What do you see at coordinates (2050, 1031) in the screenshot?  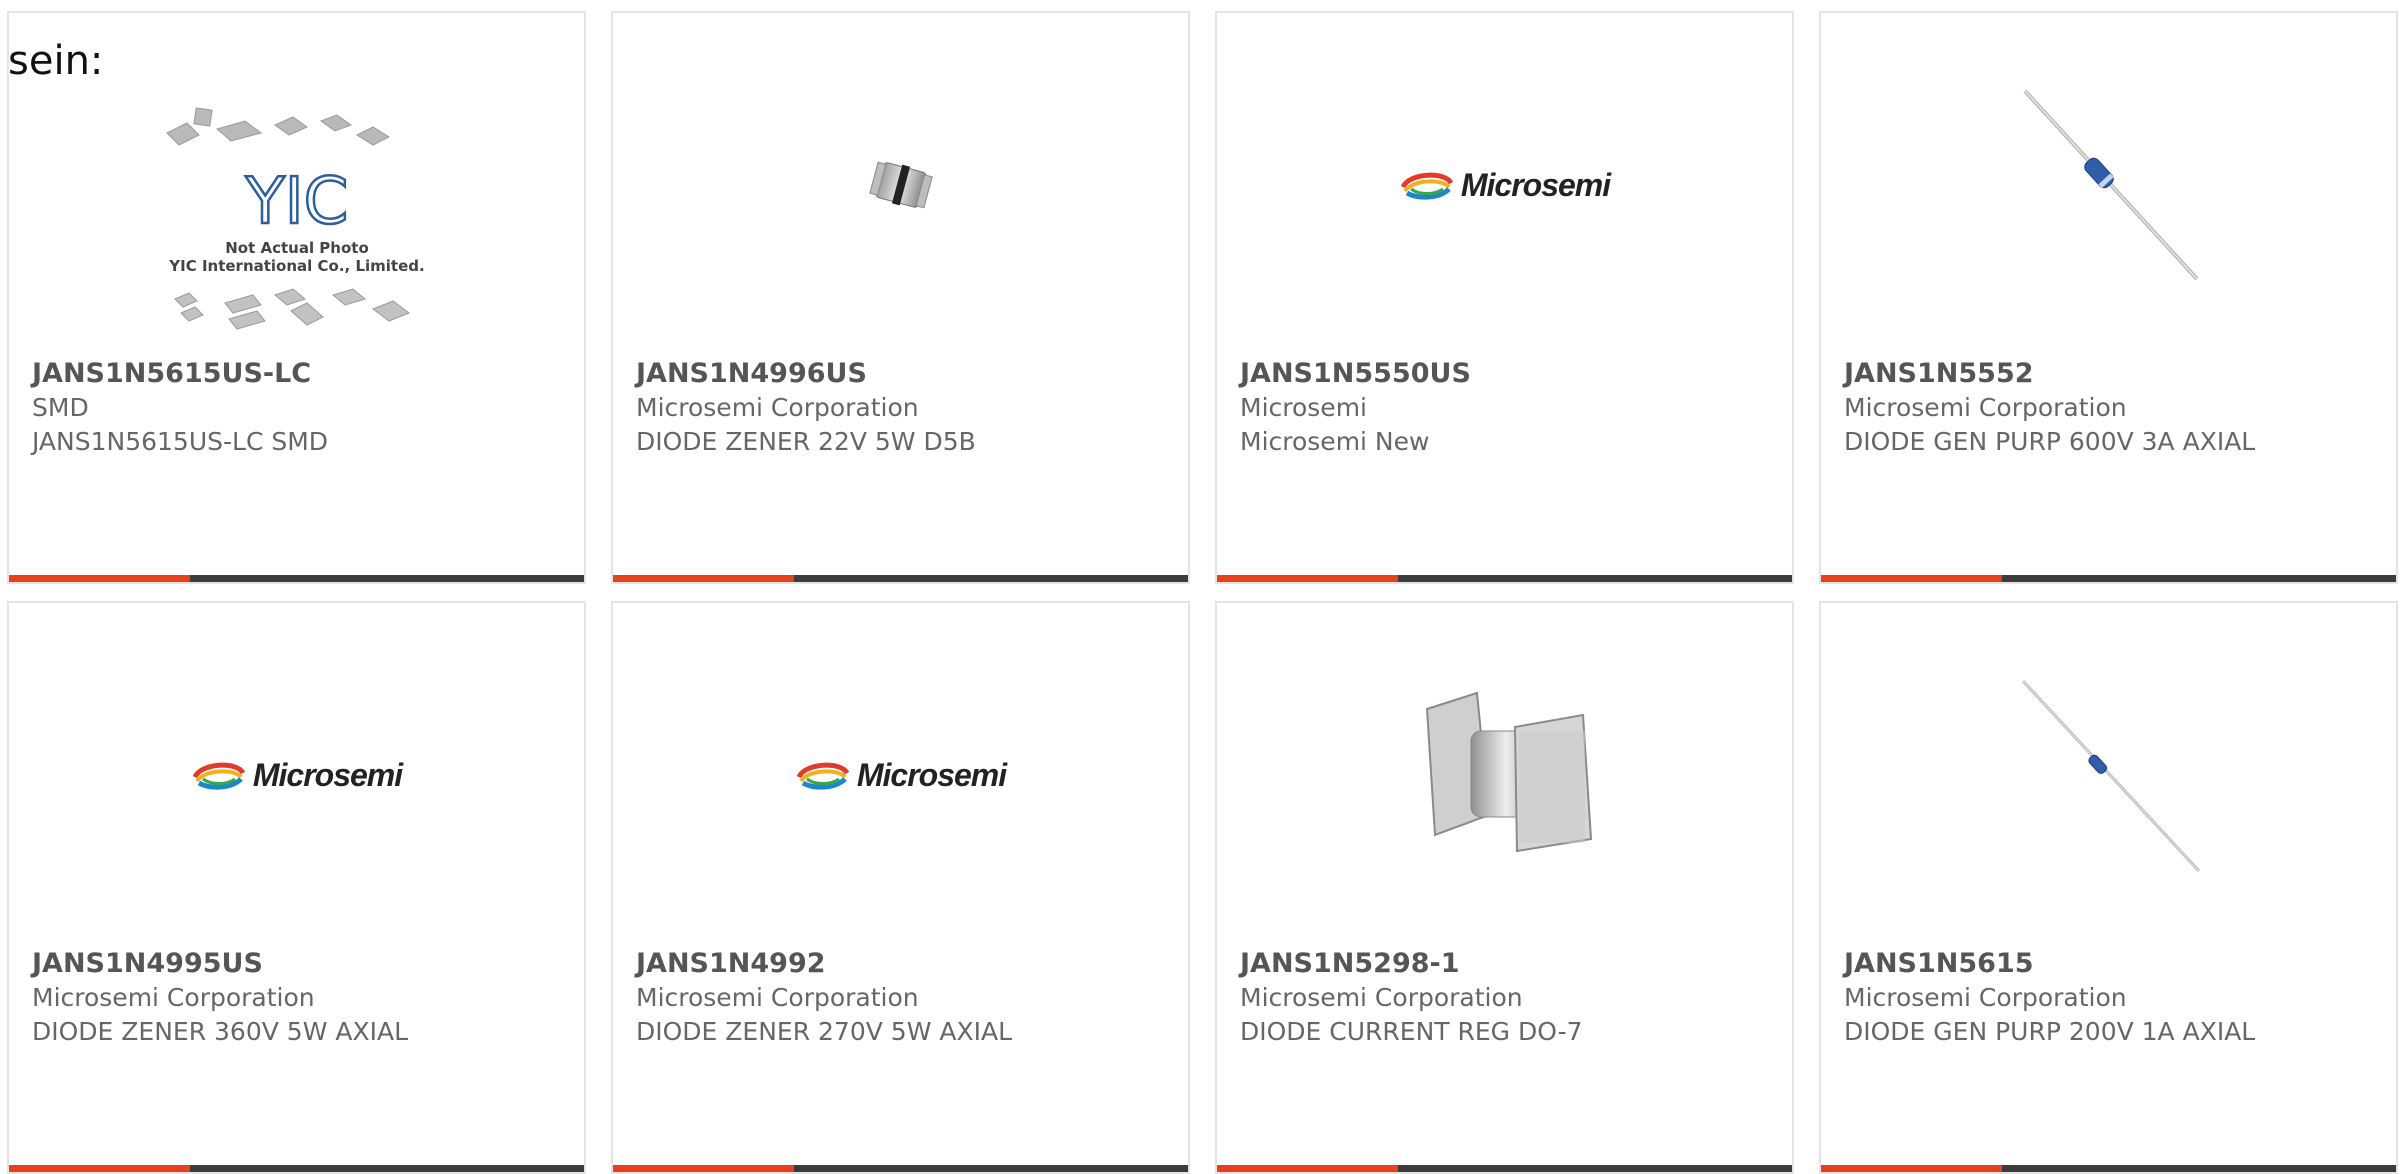 I see `description: DIODE GEN PURP 200V 1A AXIAL` at bounding box center [2050, 1031].